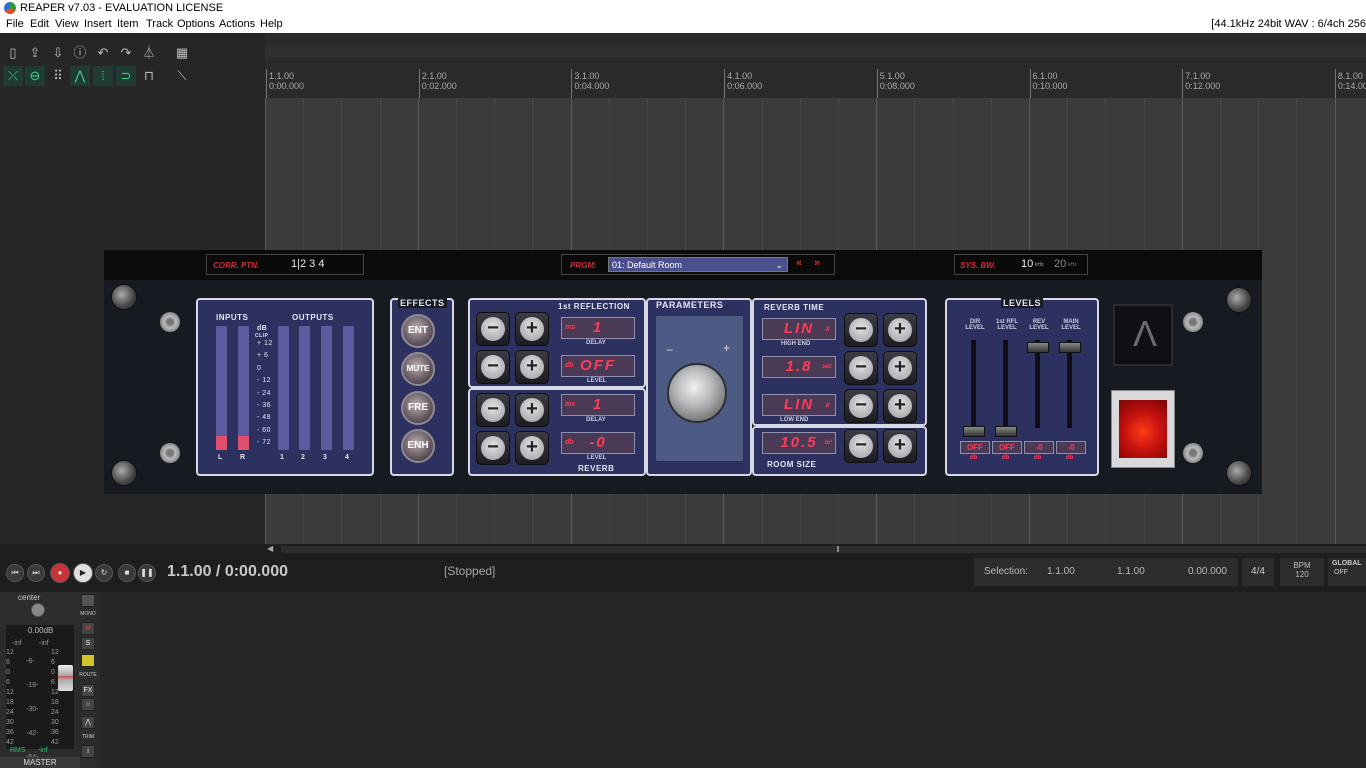 The width and height of the screenshot is (1366, 768). I want to click on fx-button: FX, so click(88, 690).